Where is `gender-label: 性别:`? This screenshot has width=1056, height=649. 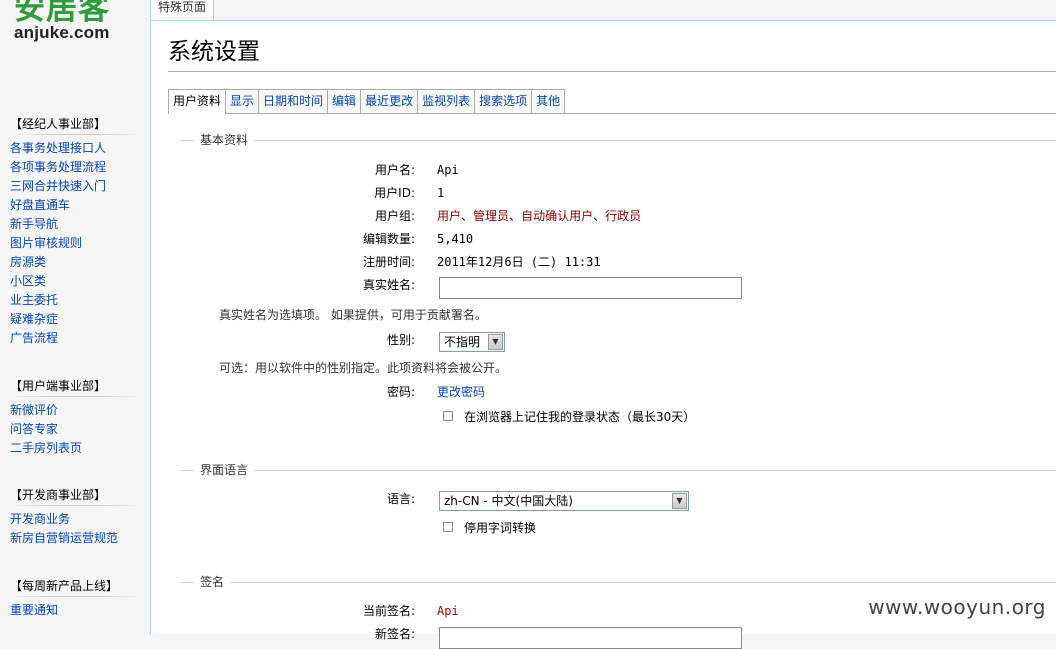
gender-label: 性别: is located at coordinates (400, 340).